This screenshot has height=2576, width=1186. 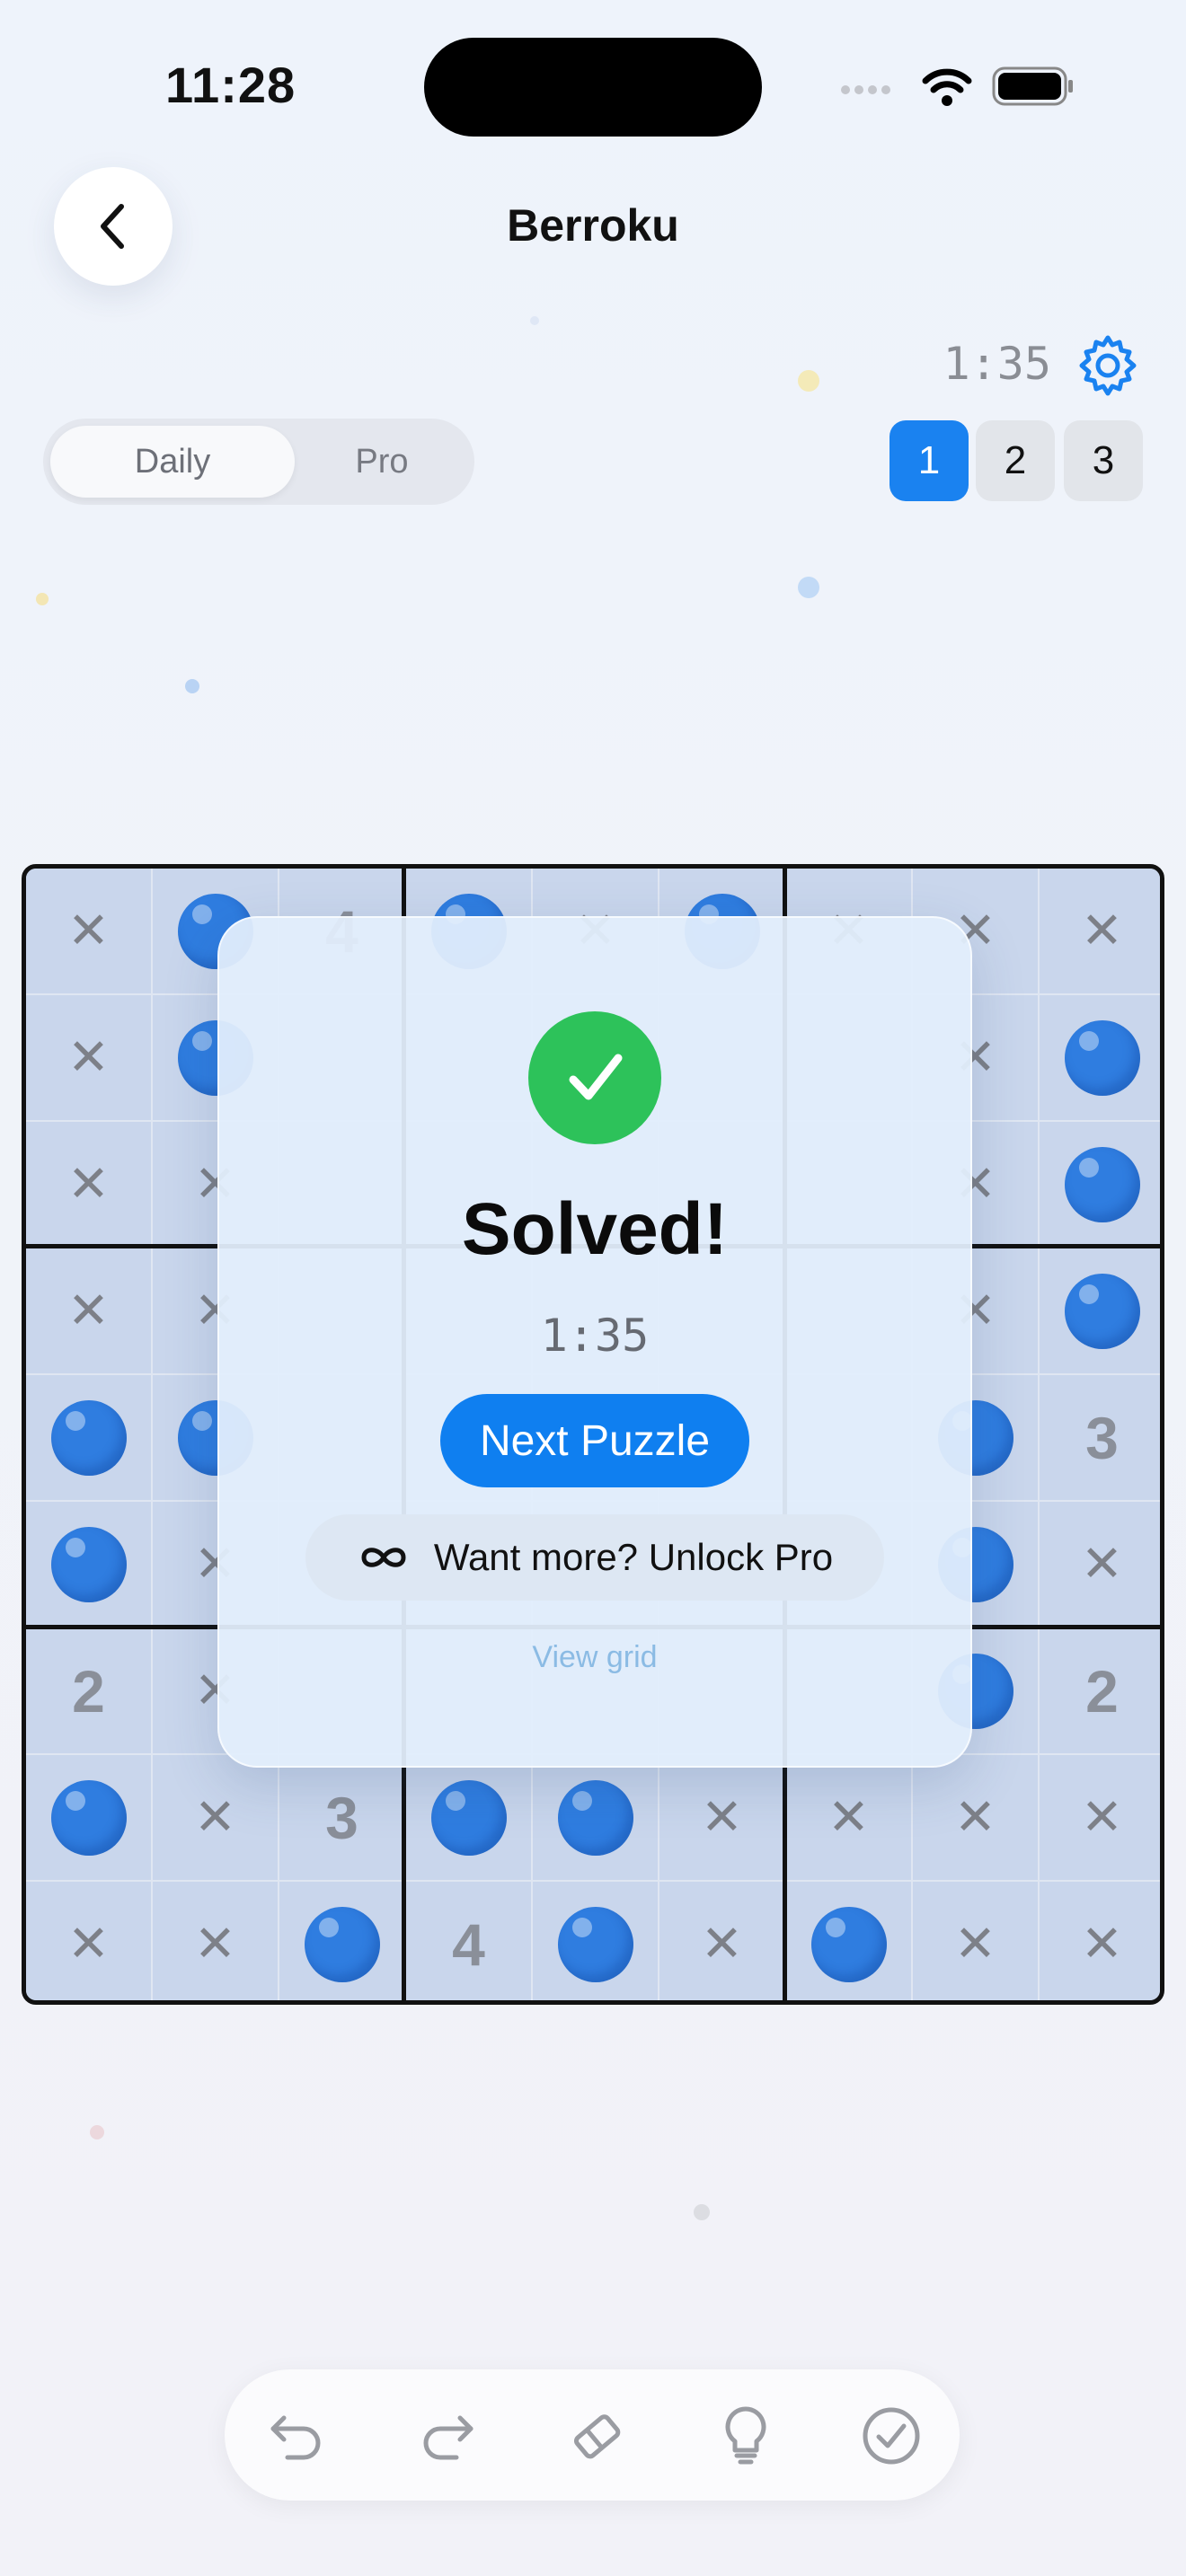 What do you see at coordinates (296, 2436) in the screenshot?
I see `undo-icon` at bounding box center [296, 2436].